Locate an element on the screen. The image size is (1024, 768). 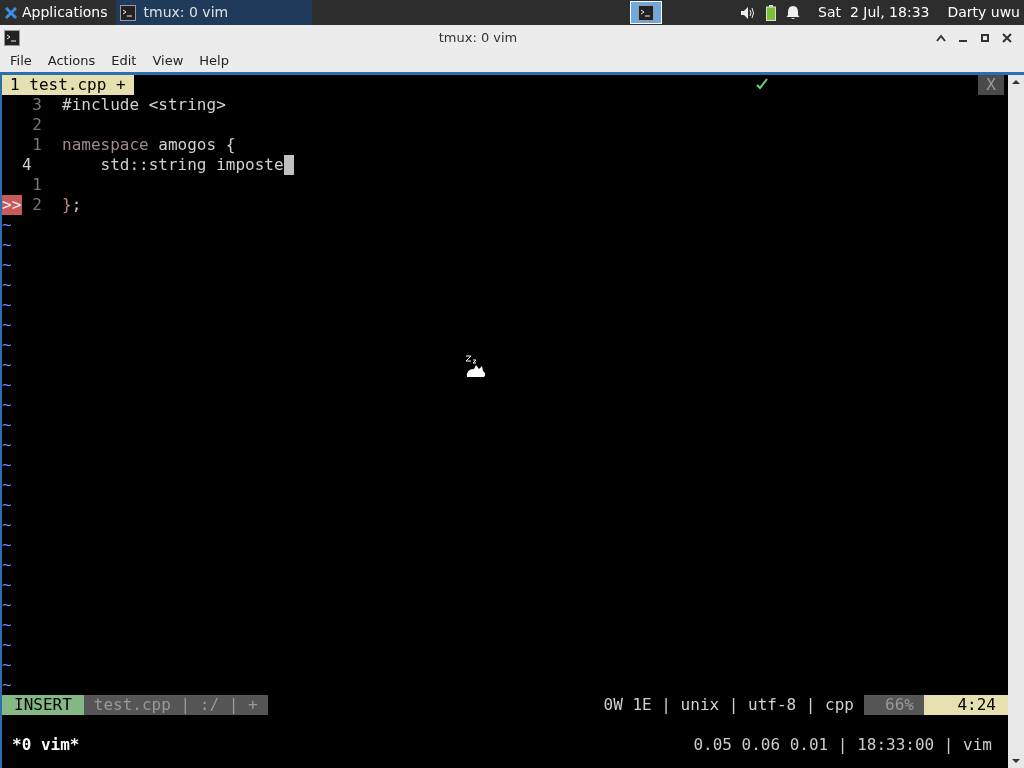
file-status: test.cpp | :/ | + is located at coordinates (175, 705).